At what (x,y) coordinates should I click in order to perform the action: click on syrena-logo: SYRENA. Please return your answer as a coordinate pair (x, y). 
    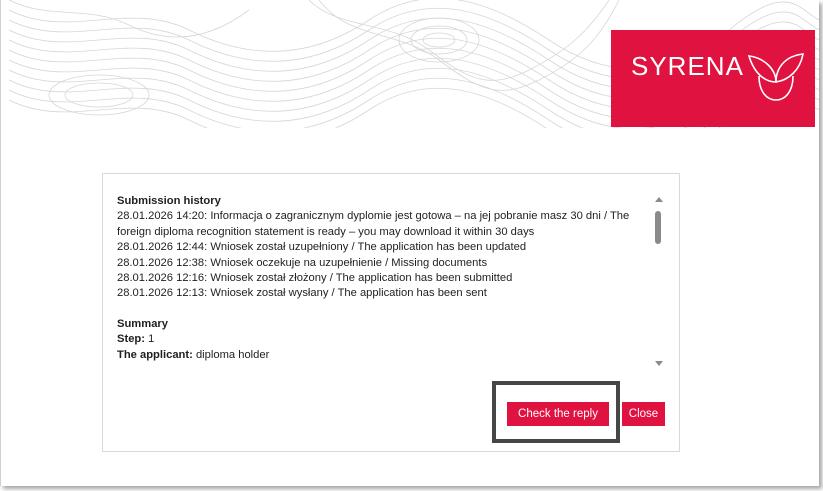
    Looking at the image, I should click on (713, 78).